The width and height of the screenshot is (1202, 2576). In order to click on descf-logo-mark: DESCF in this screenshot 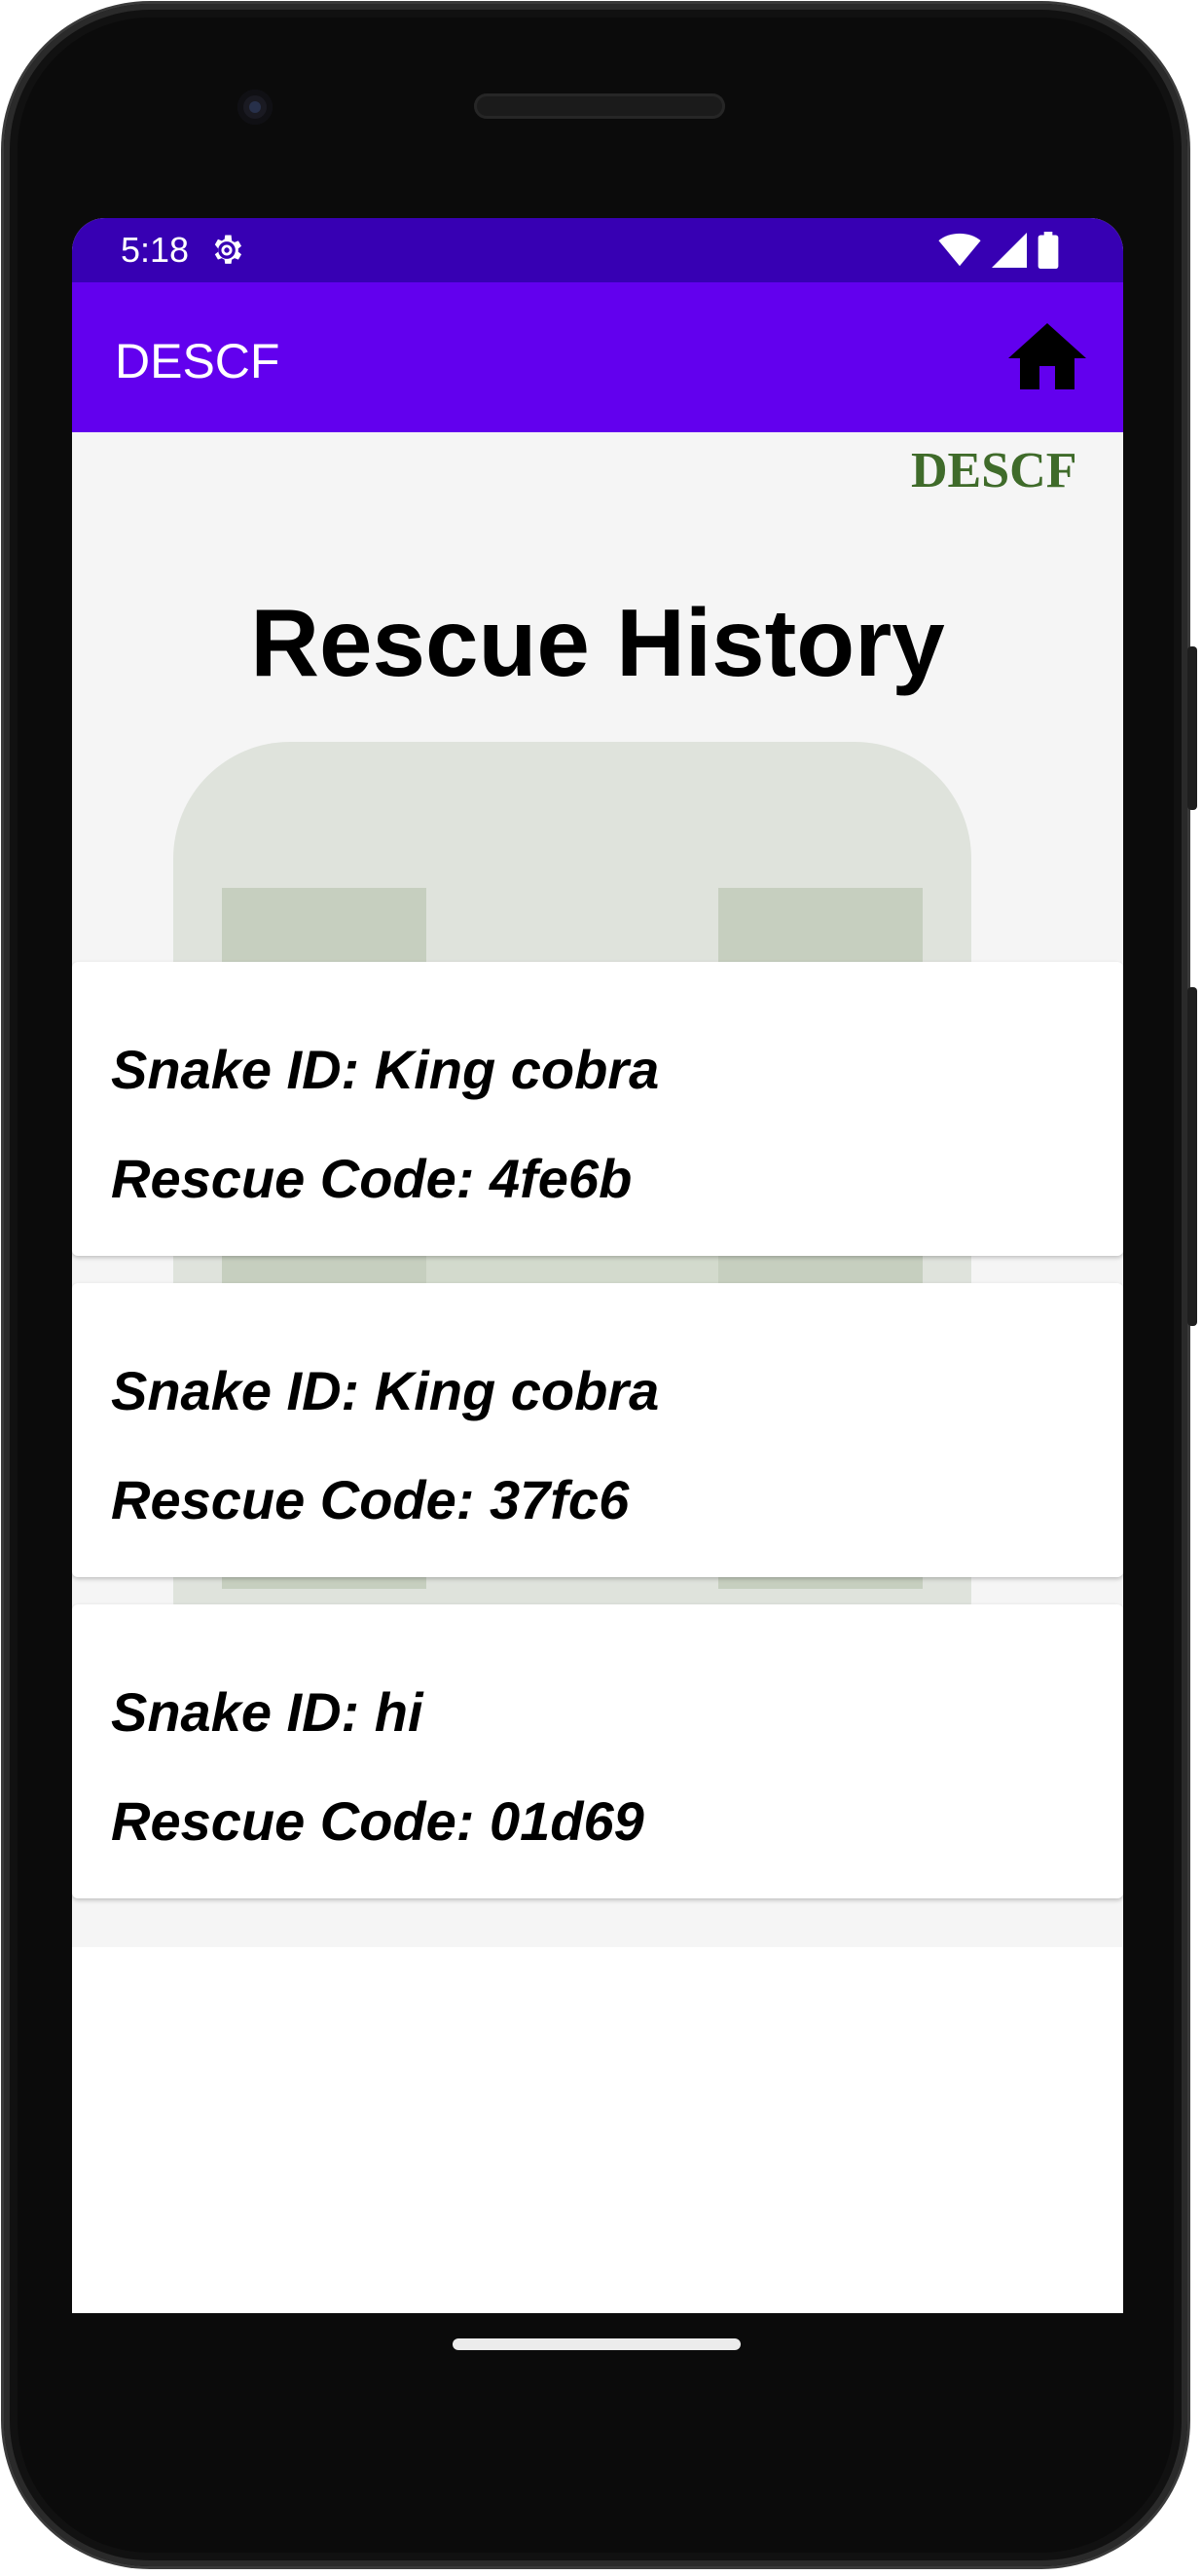, I will do `click(994, 470)`.